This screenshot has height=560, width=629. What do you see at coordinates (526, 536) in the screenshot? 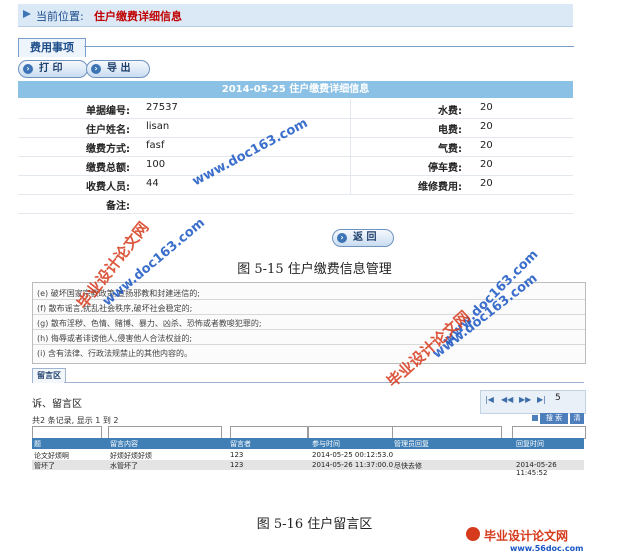
I see `brand-name: 毕业设计论文网` at bounding box center [526, 536].